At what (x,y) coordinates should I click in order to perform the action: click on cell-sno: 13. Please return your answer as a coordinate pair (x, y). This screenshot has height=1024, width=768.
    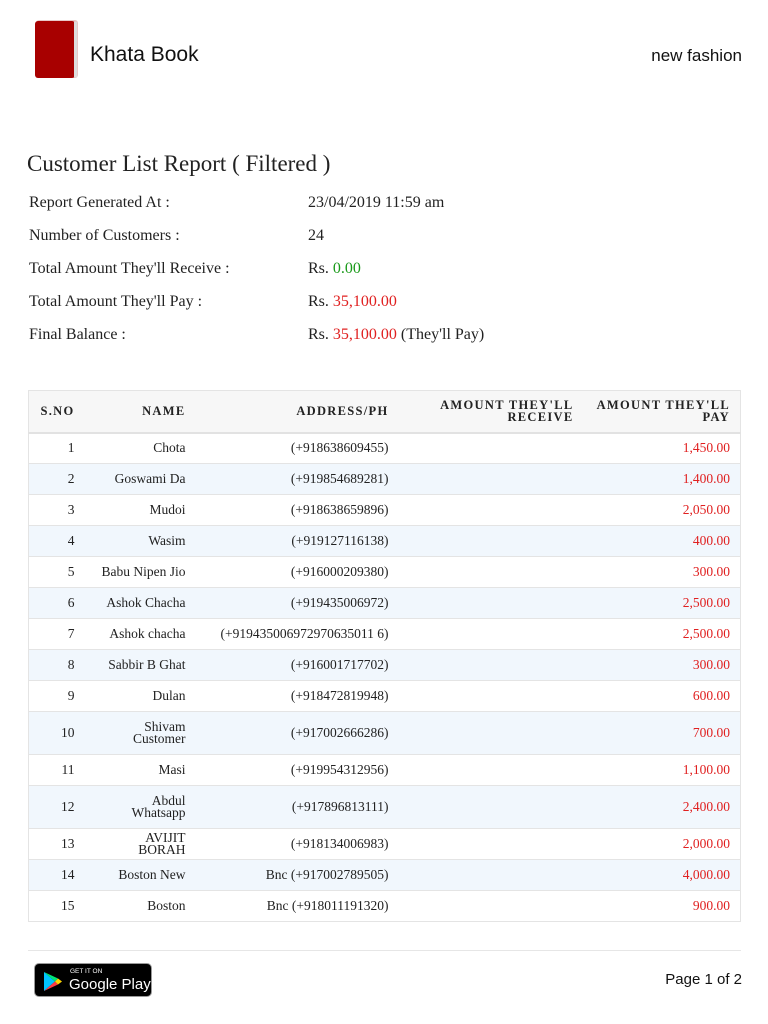
    Looking at the image, I should click on (58, 844).